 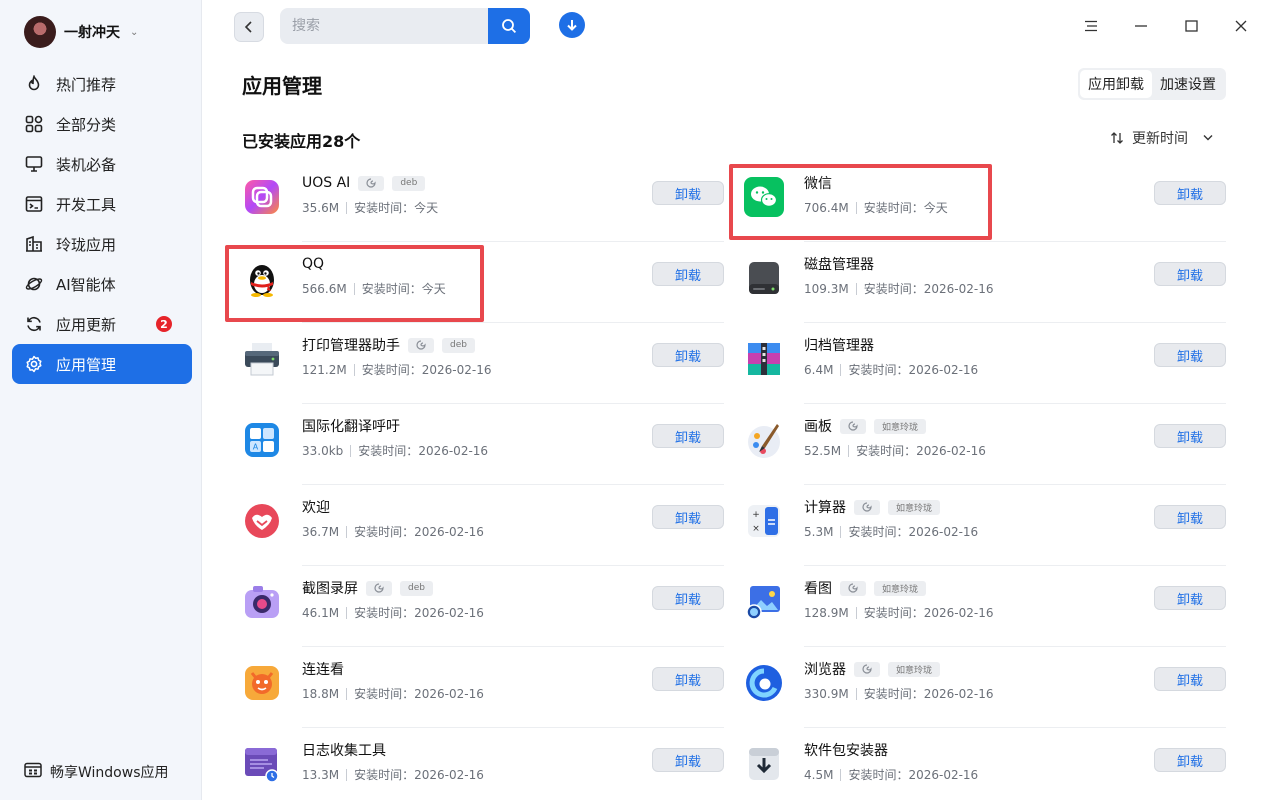 I want to click on sidebar-item-dev: 开发工具, so click(x=102, y=204).